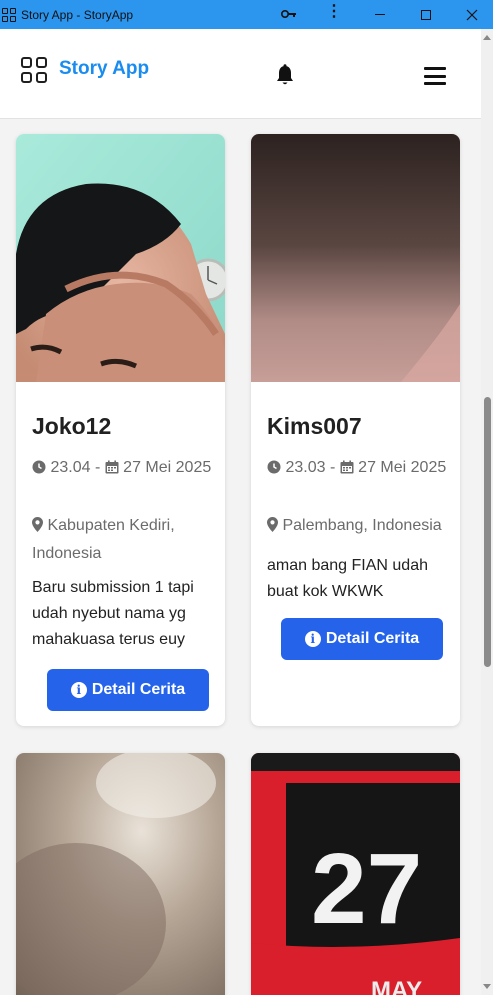 This screenshot has height=995, width=493. I want to click on brand-name: Story App, so click(104, 69).